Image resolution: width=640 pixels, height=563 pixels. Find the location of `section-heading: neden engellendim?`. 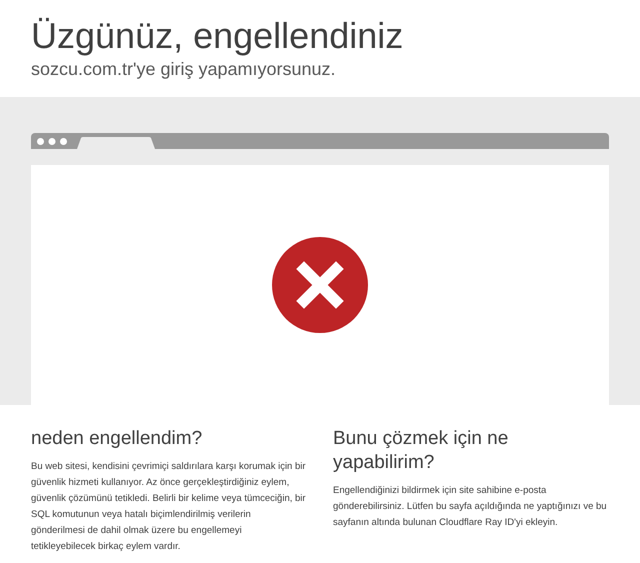

section-heading: neden engellendim? is located at coordinates (117, 439).